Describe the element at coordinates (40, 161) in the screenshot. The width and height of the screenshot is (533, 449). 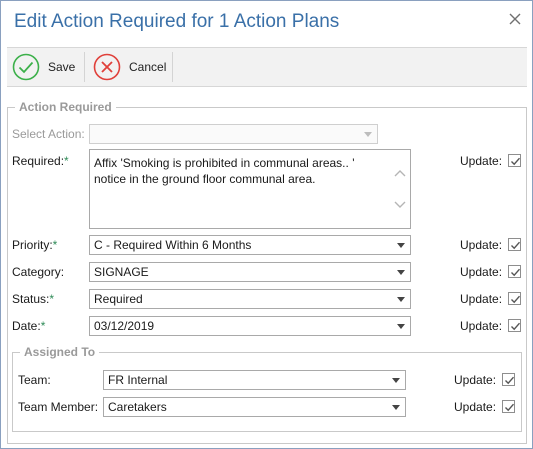
I see `required-label: Required:*` at that location.